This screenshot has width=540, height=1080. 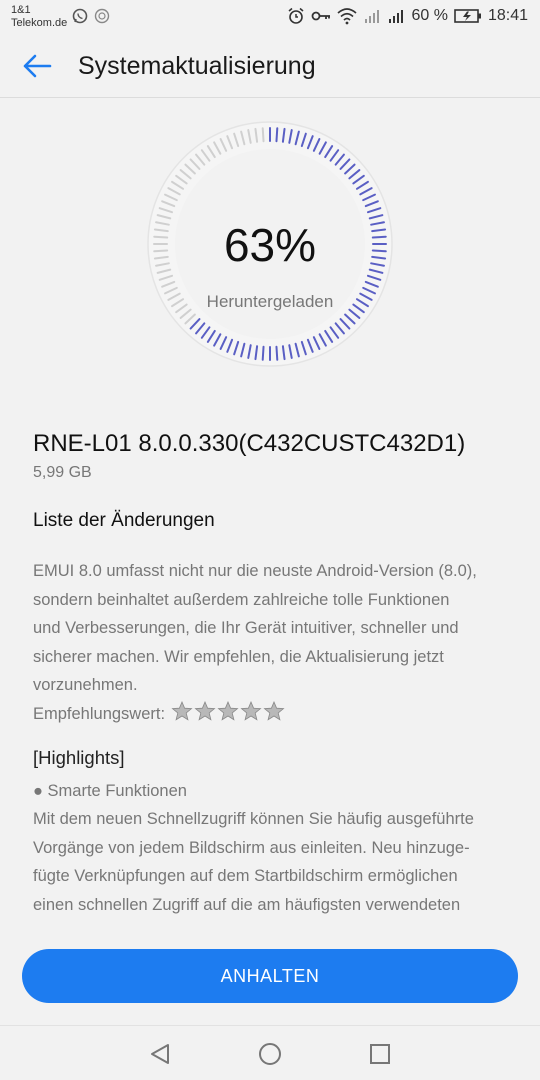 I want to click on back-triangle-icon, so click(x=160, y=1054).